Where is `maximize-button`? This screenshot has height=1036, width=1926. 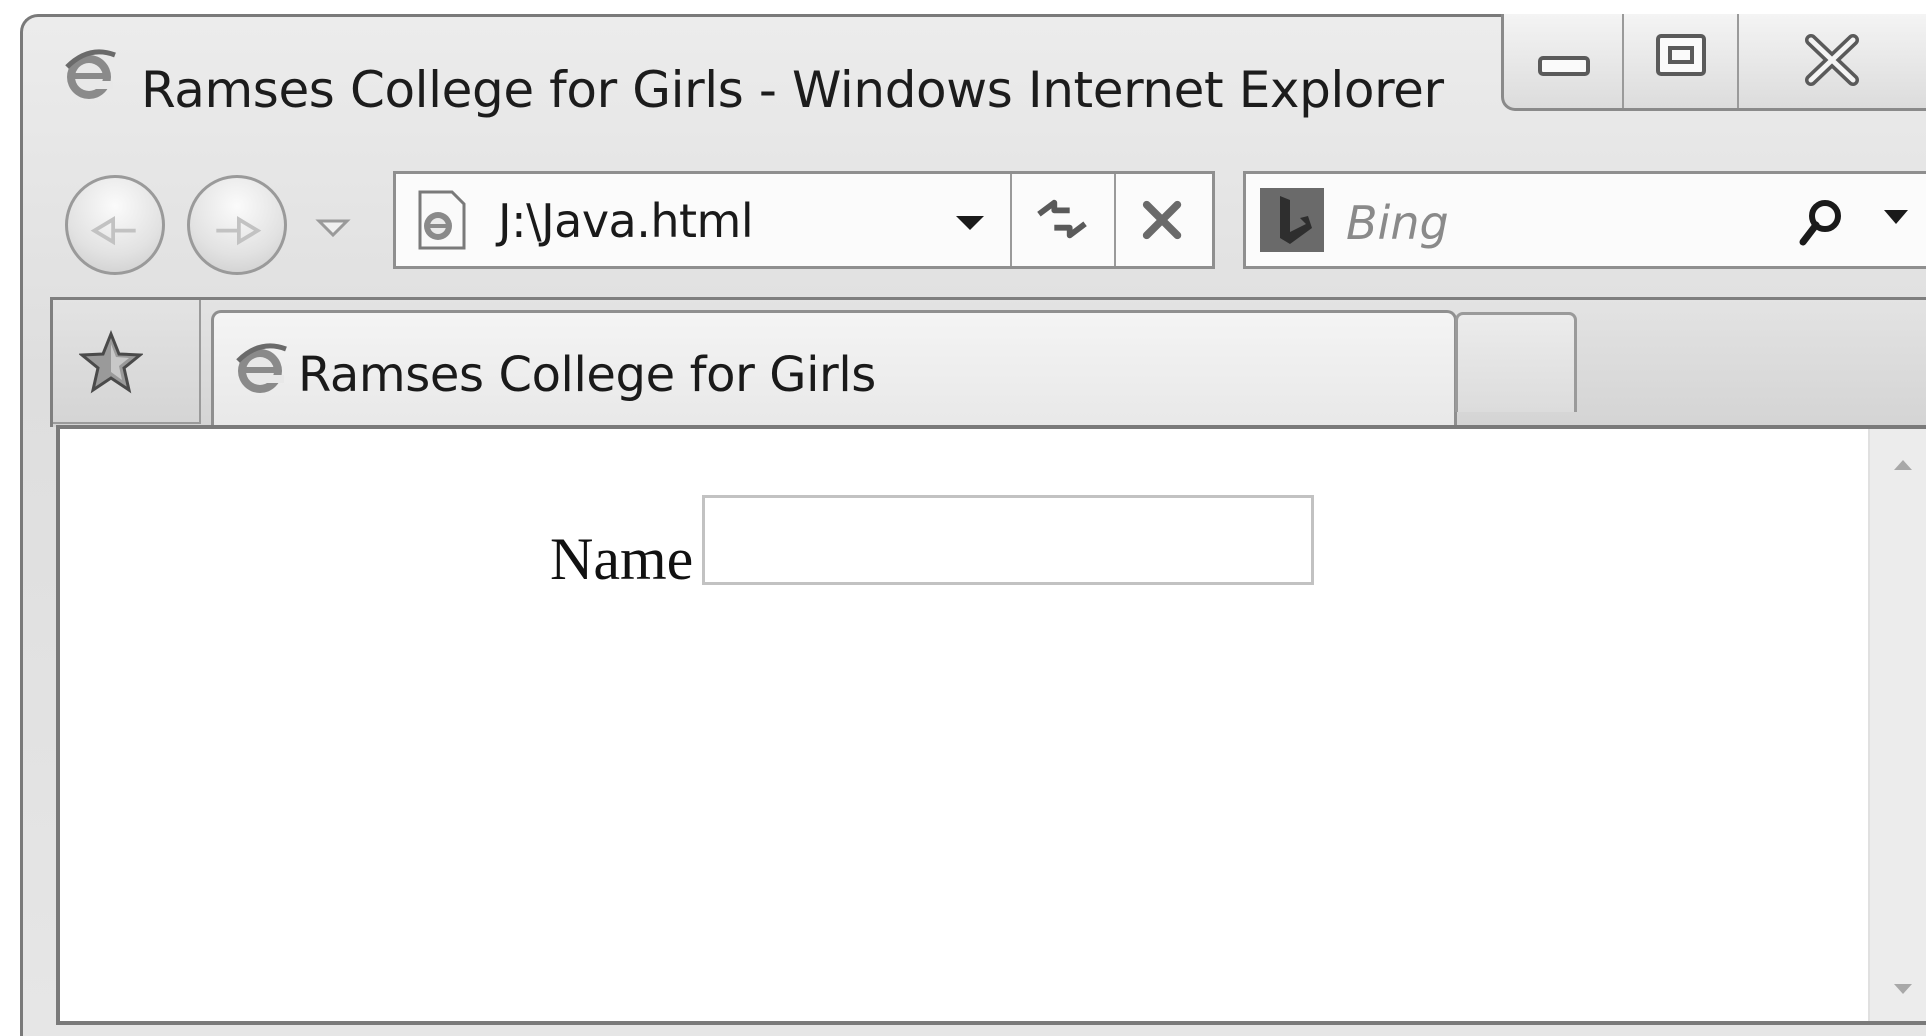
maximize-button is located at coordinates (1681, 61).